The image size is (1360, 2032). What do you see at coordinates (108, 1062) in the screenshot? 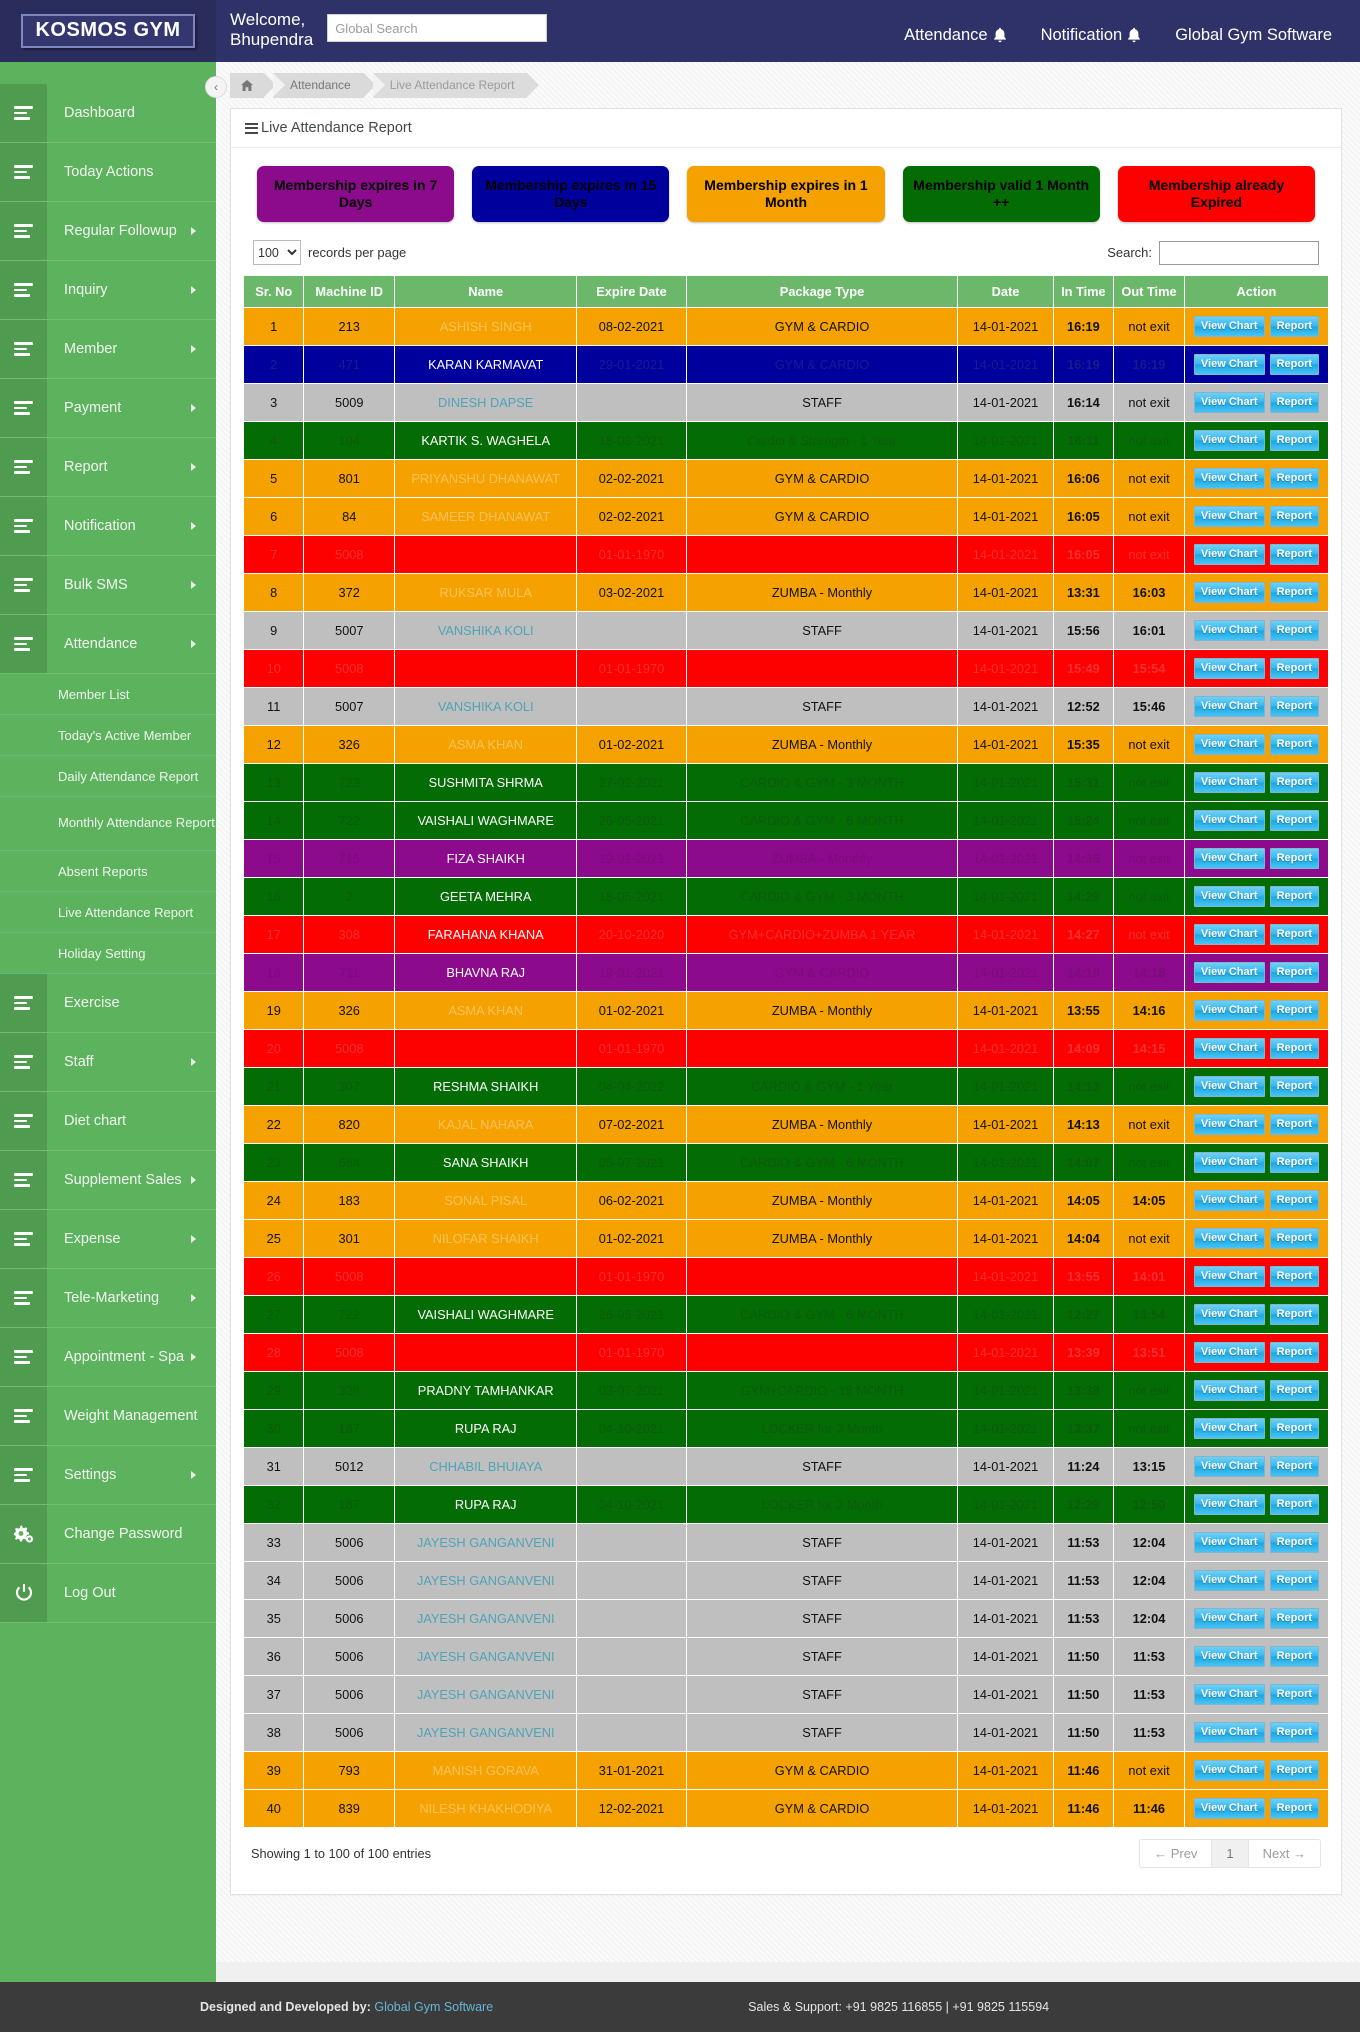
I see `sidebar-item-staff: Staff` at bounding box center [108, 1062].